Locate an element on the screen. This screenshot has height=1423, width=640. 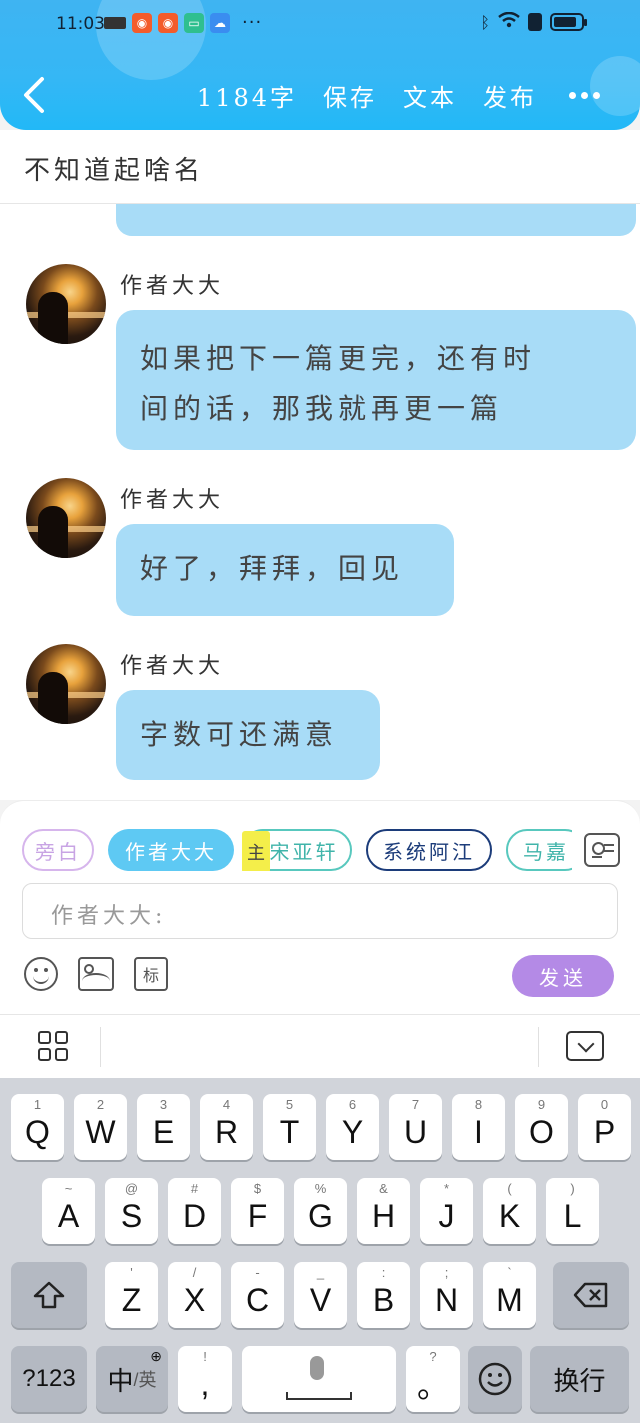
word-count: 1184字 is located at coordinates (246, 98).